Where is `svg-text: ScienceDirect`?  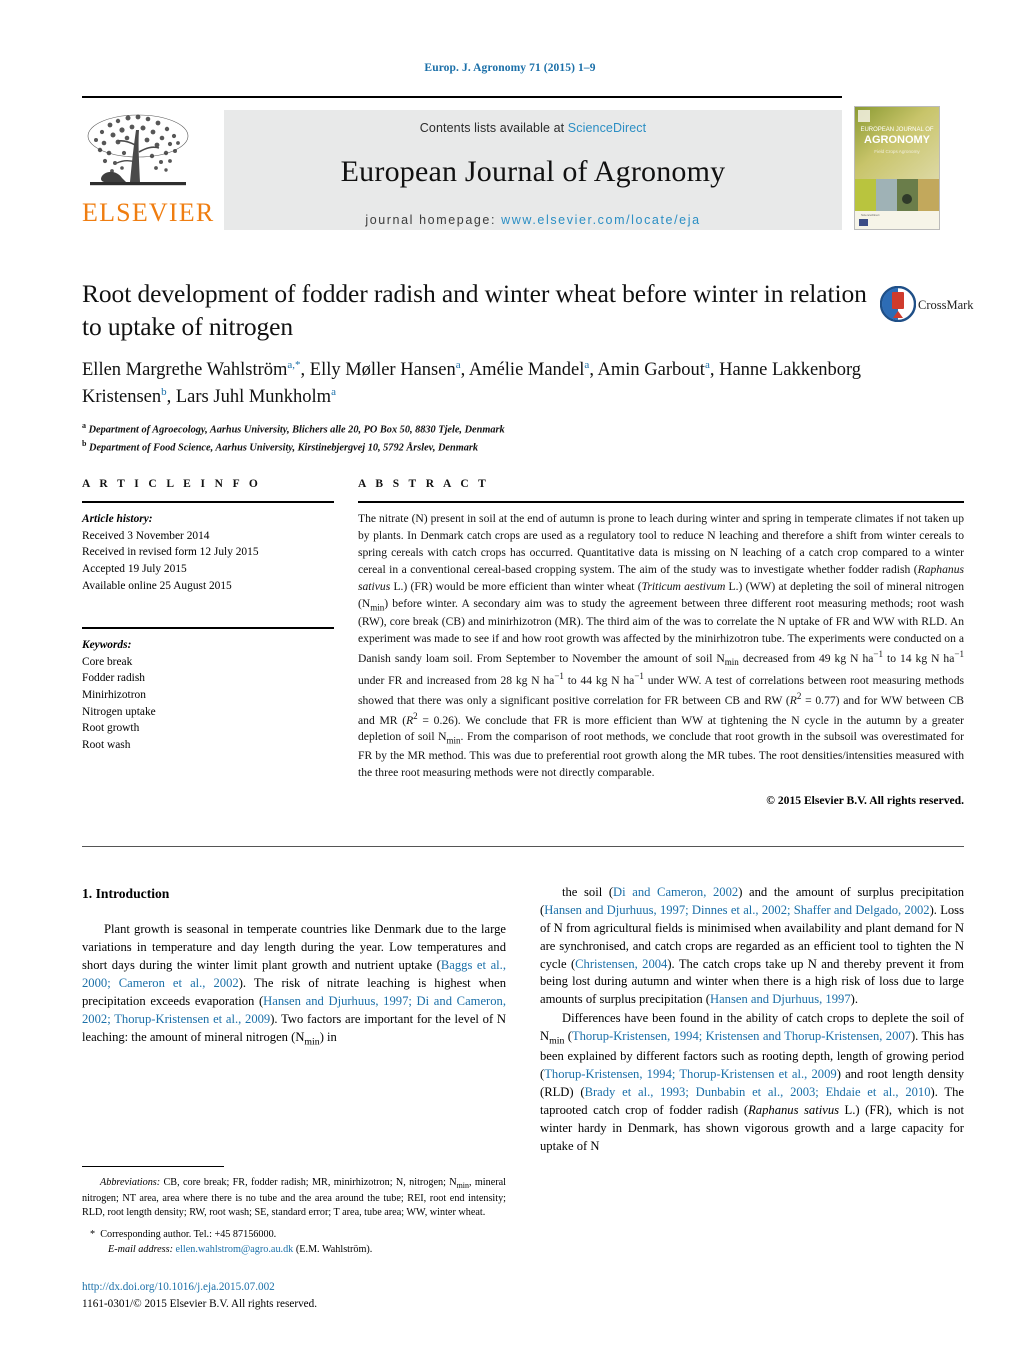
svg-text: ScienceDirect is located at coordinates (870, 215).